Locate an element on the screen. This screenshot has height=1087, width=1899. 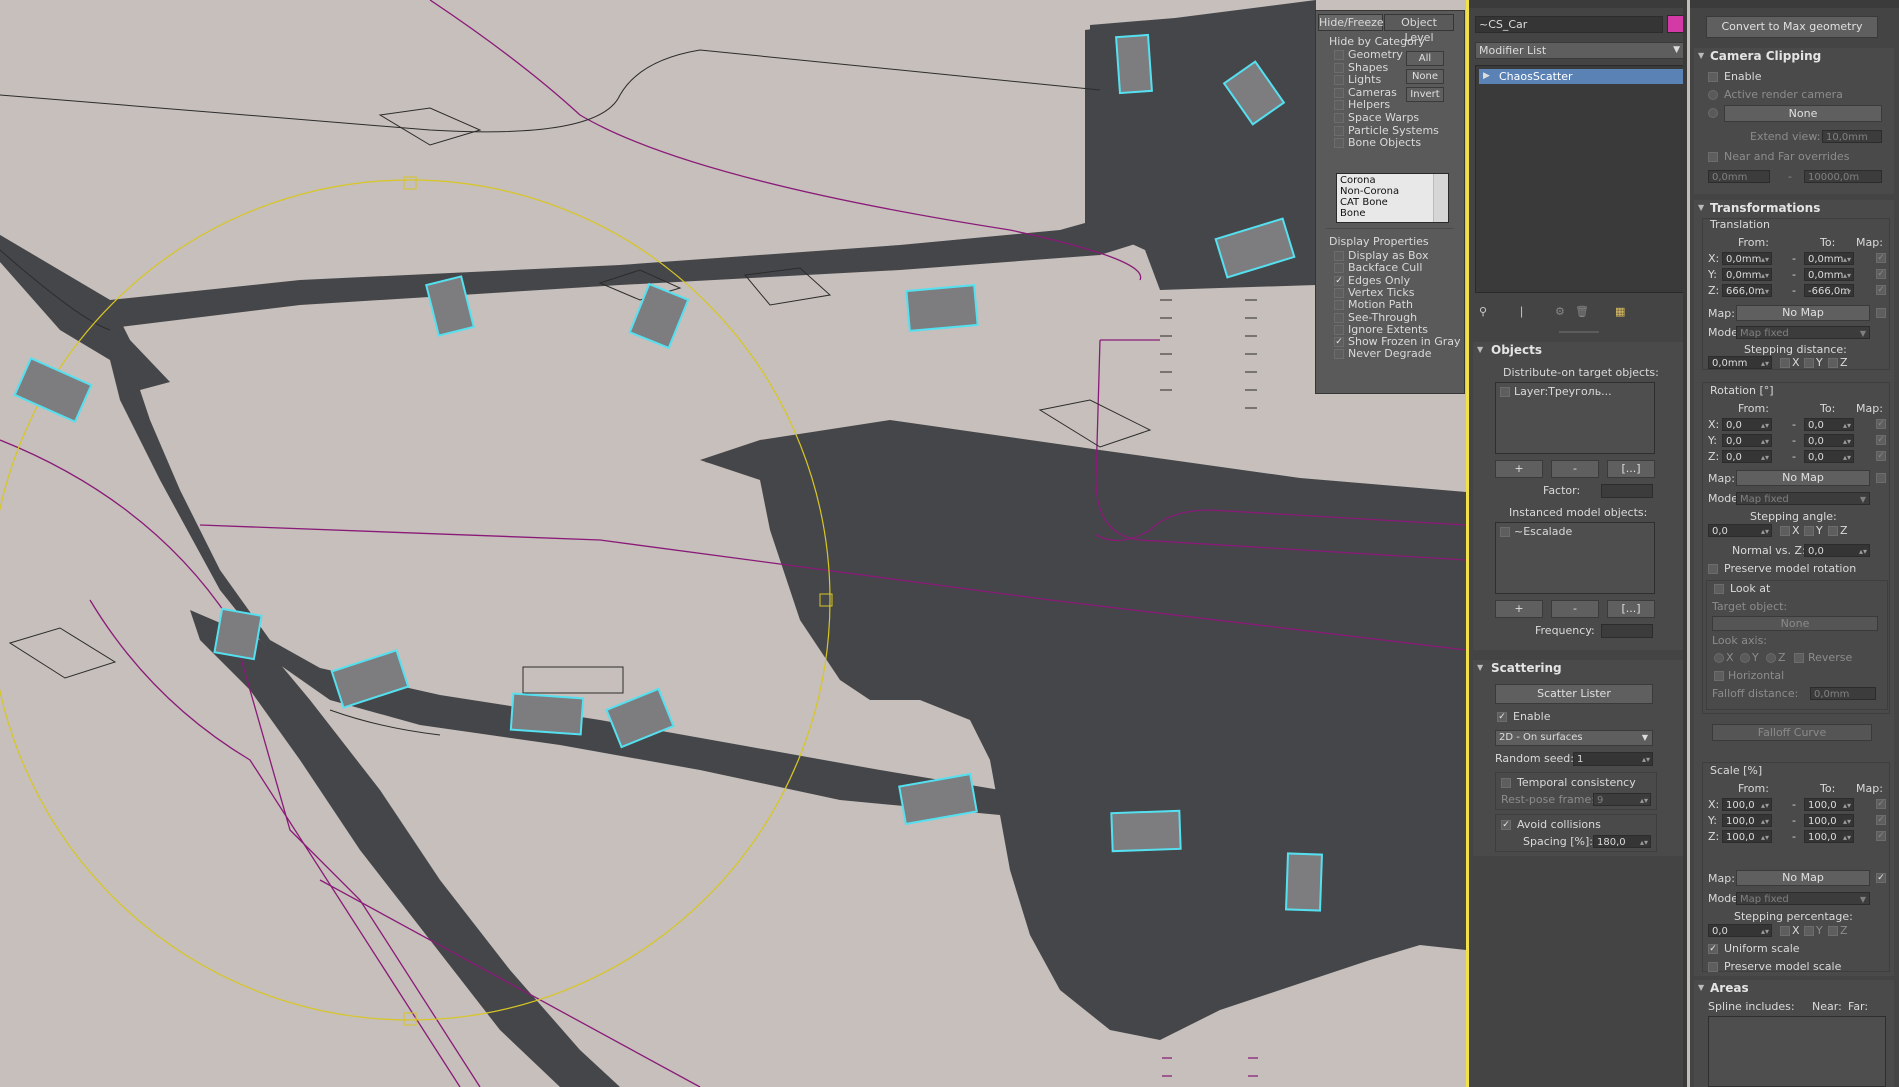
listbox-scrollbar is located at coordinates (1440, 198).